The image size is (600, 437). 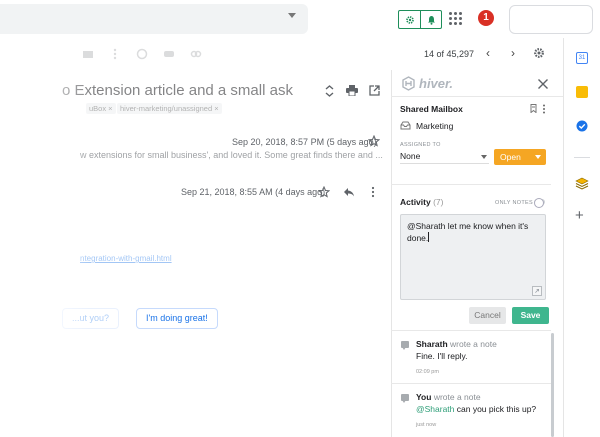 What do you see at coordinates (426, 425) in the screenshot?
I see `note-time: just now` at bounding box center [426, 425].